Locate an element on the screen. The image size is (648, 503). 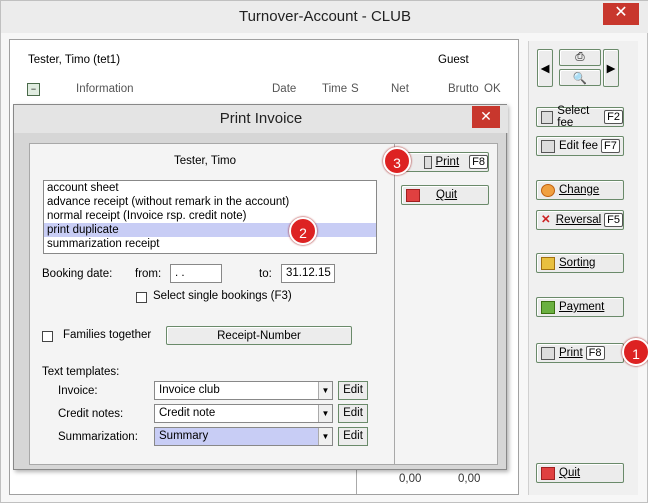
summarization-label: Summarization: is located at coordinates (98, 437).